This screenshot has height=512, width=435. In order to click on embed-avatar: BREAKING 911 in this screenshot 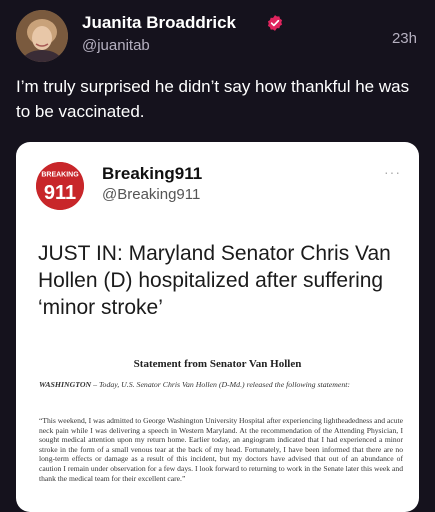, I will do `click(60, 186)`.